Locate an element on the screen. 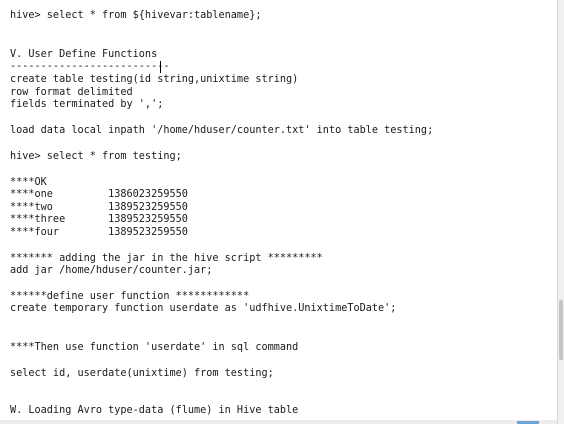  code-line: fields terminated by ','; is located at coordinates (87, 104).